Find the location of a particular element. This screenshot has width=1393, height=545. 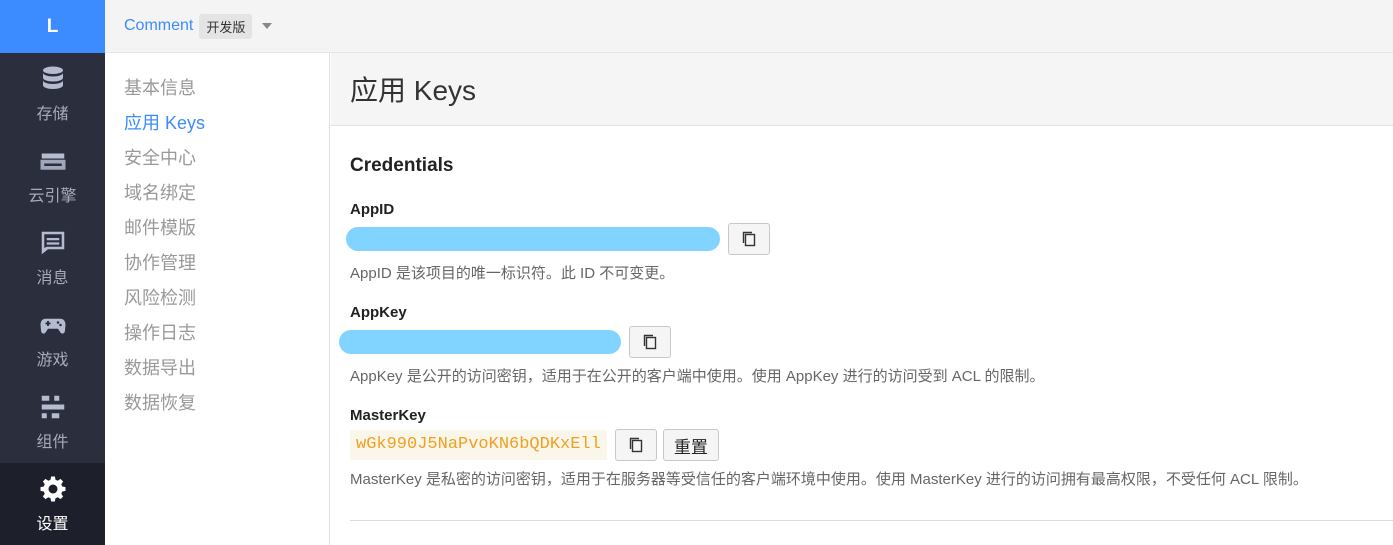

rail-item-game: 游戏 is located at coordinates (52, 340).